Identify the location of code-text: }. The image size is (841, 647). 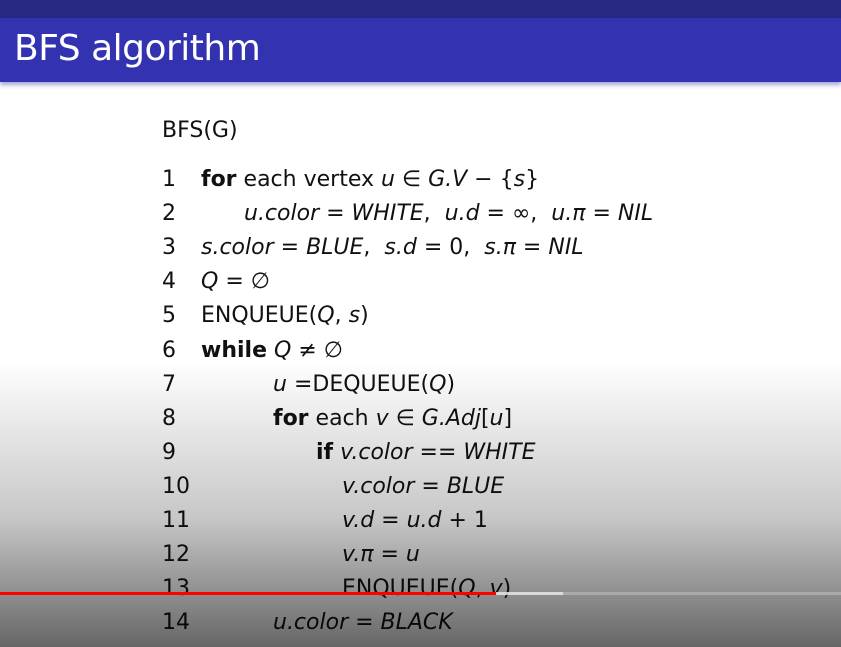
(532, 179).